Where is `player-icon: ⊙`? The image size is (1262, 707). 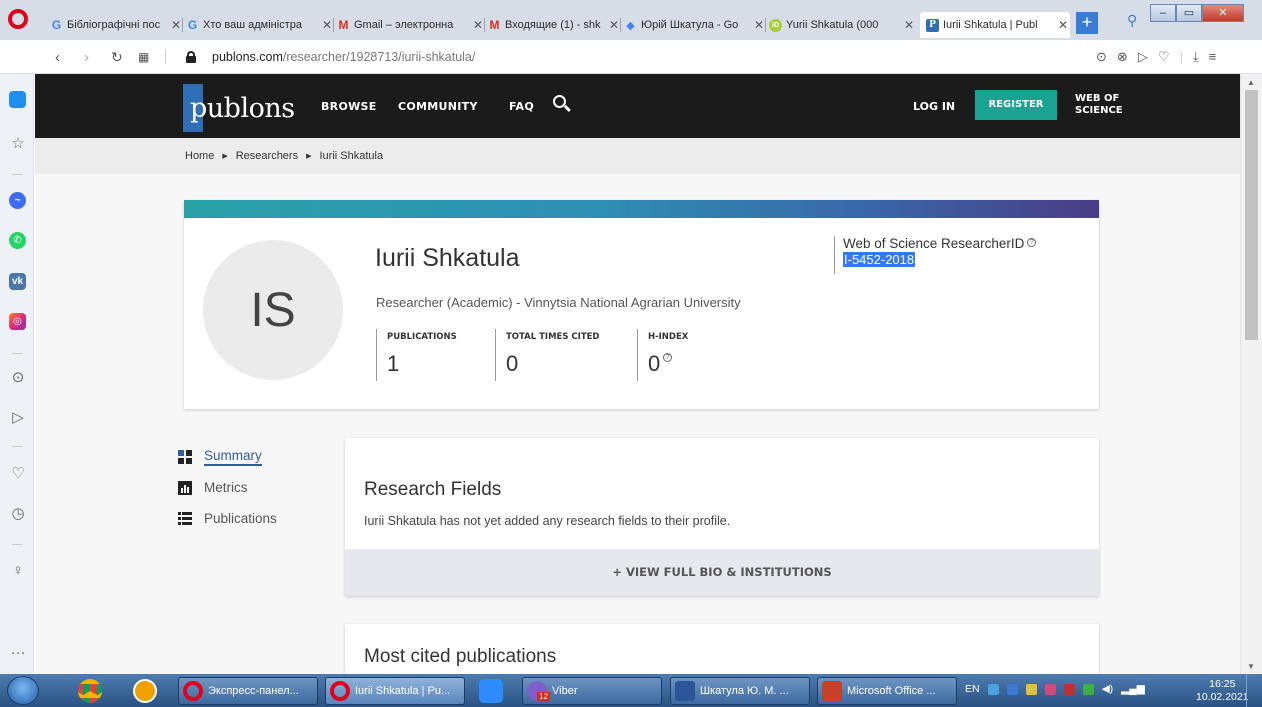 player-icon: ⊙ is located at coordinates (18, 377).